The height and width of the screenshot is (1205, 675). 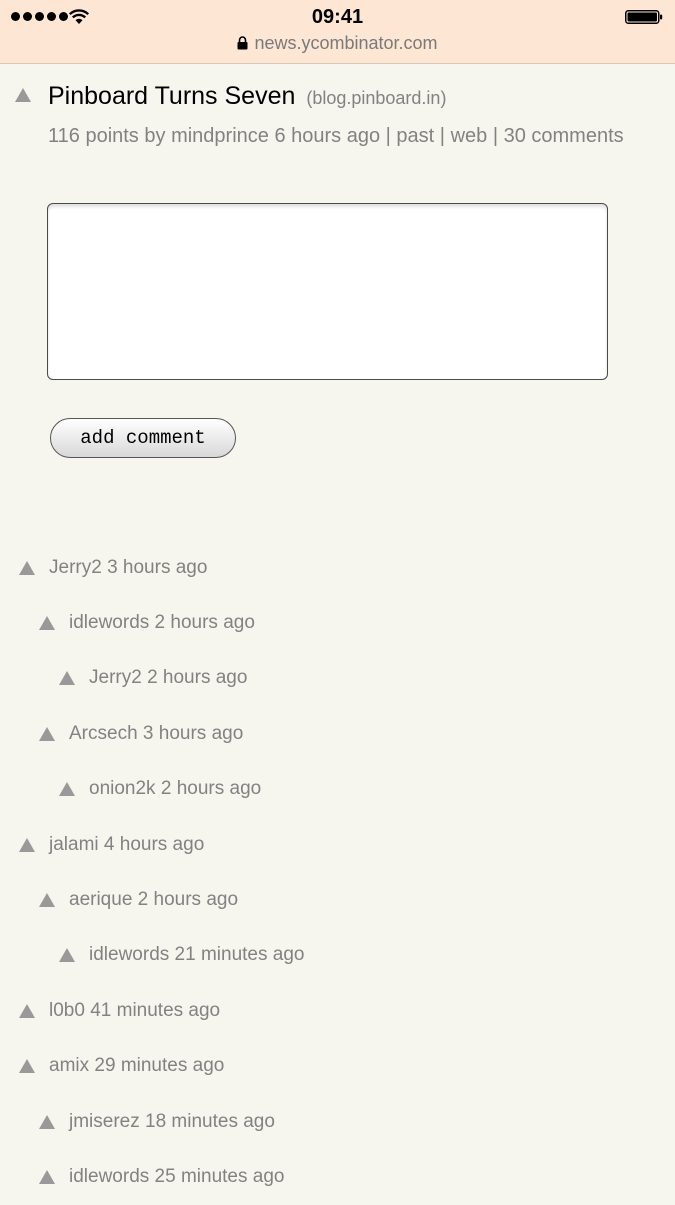 I want to click on comment-row: jalami 4 hours ago, so click(x=337, y=844).